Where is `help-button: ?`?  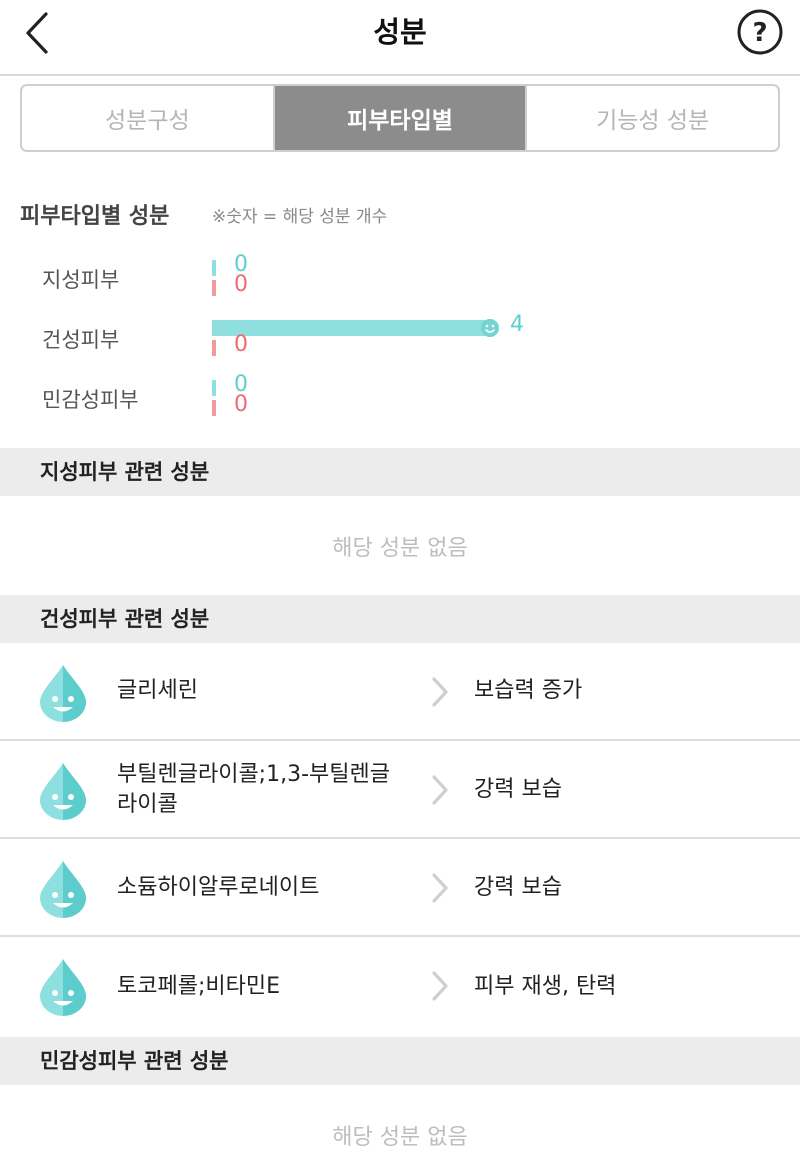 help-button: ? is located at coordinates (760, 32).